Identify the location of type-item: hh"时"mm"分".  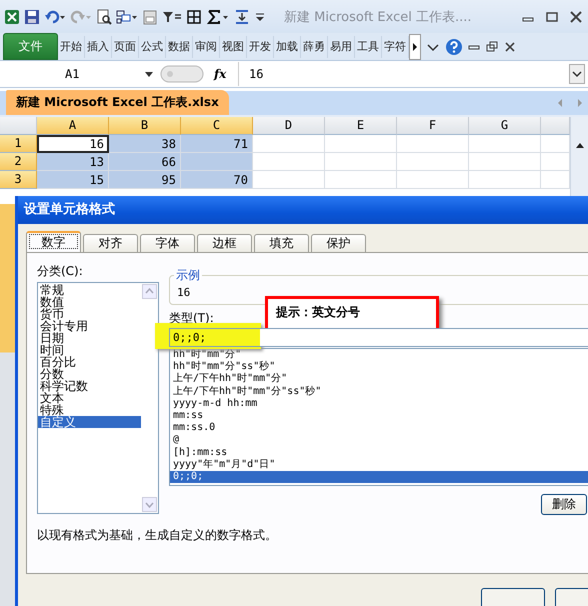
(379, 355).